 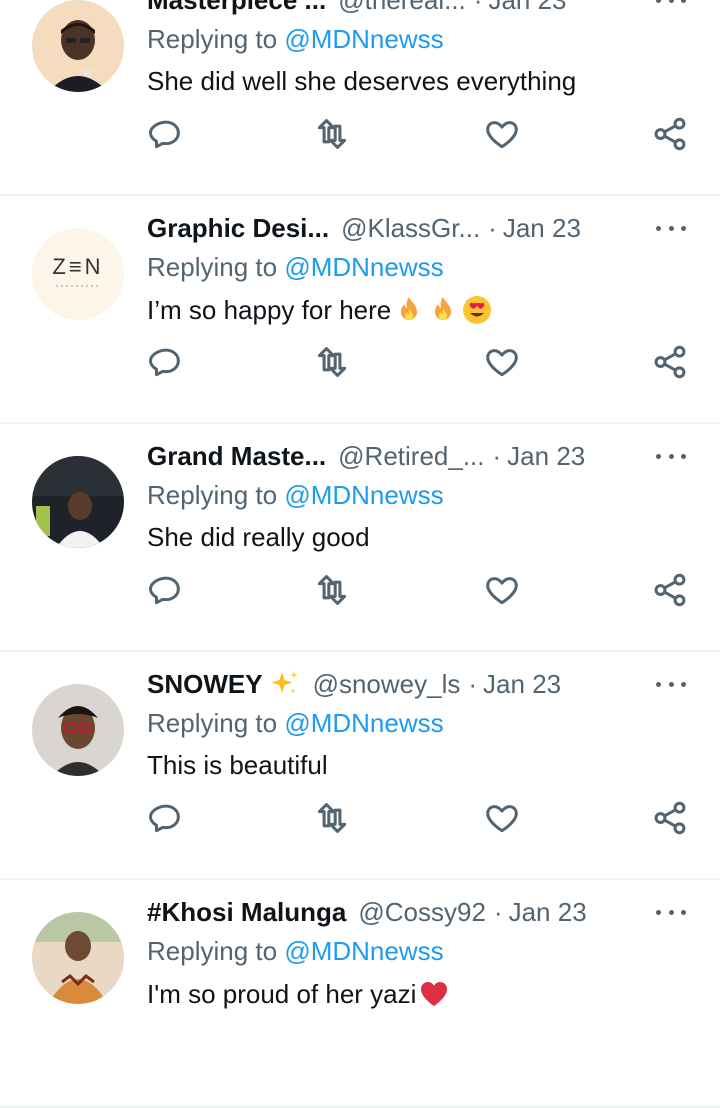 I want to click on heart-eyes-emoji, so click(x=477, y=310).